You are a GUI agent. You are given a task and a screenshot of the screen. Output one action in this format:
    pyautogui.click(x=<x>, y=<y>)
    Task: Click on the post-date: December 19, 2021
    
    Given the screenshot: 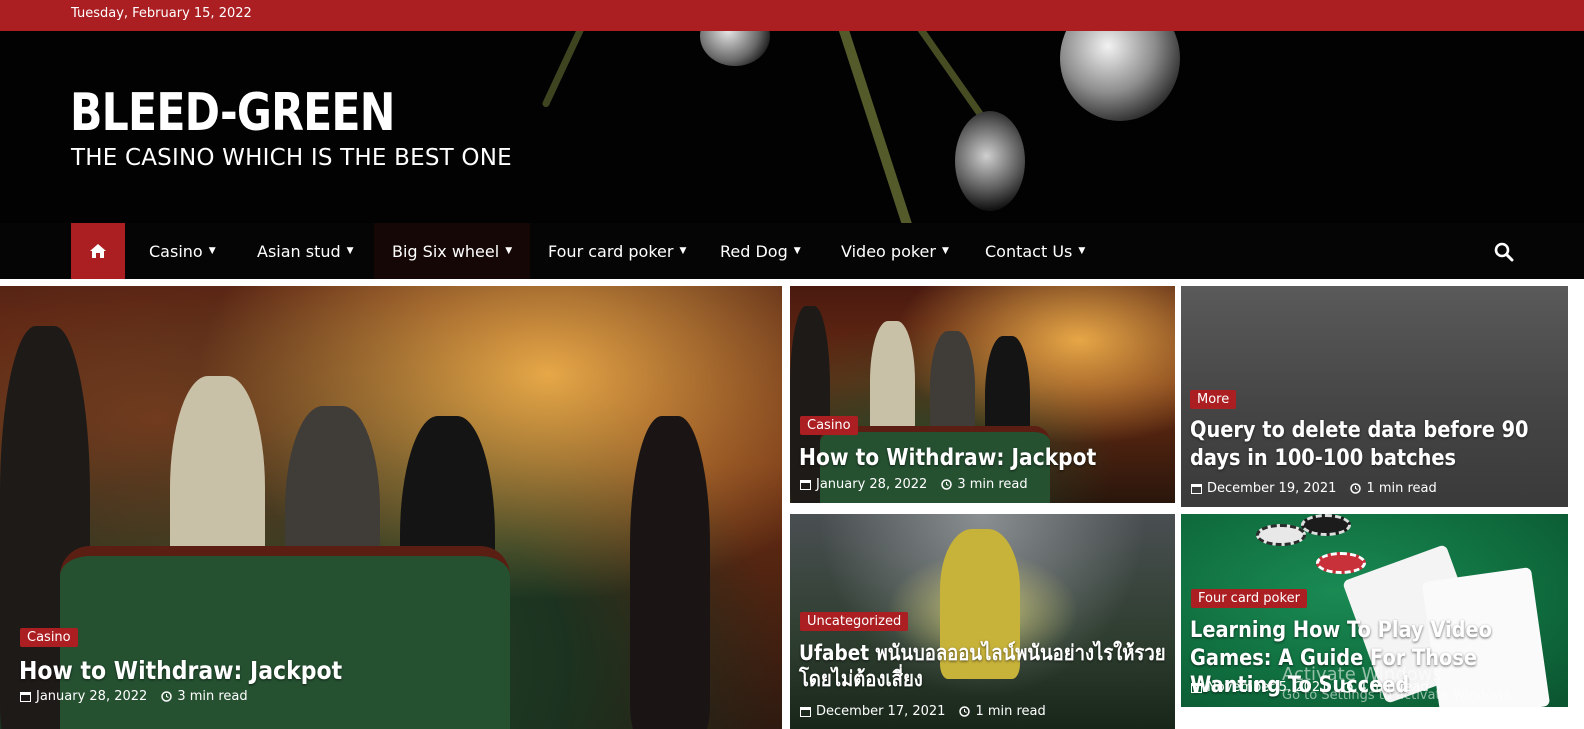 What is the action you would take?
    pyautogui.click(x=1263, y=488)
    